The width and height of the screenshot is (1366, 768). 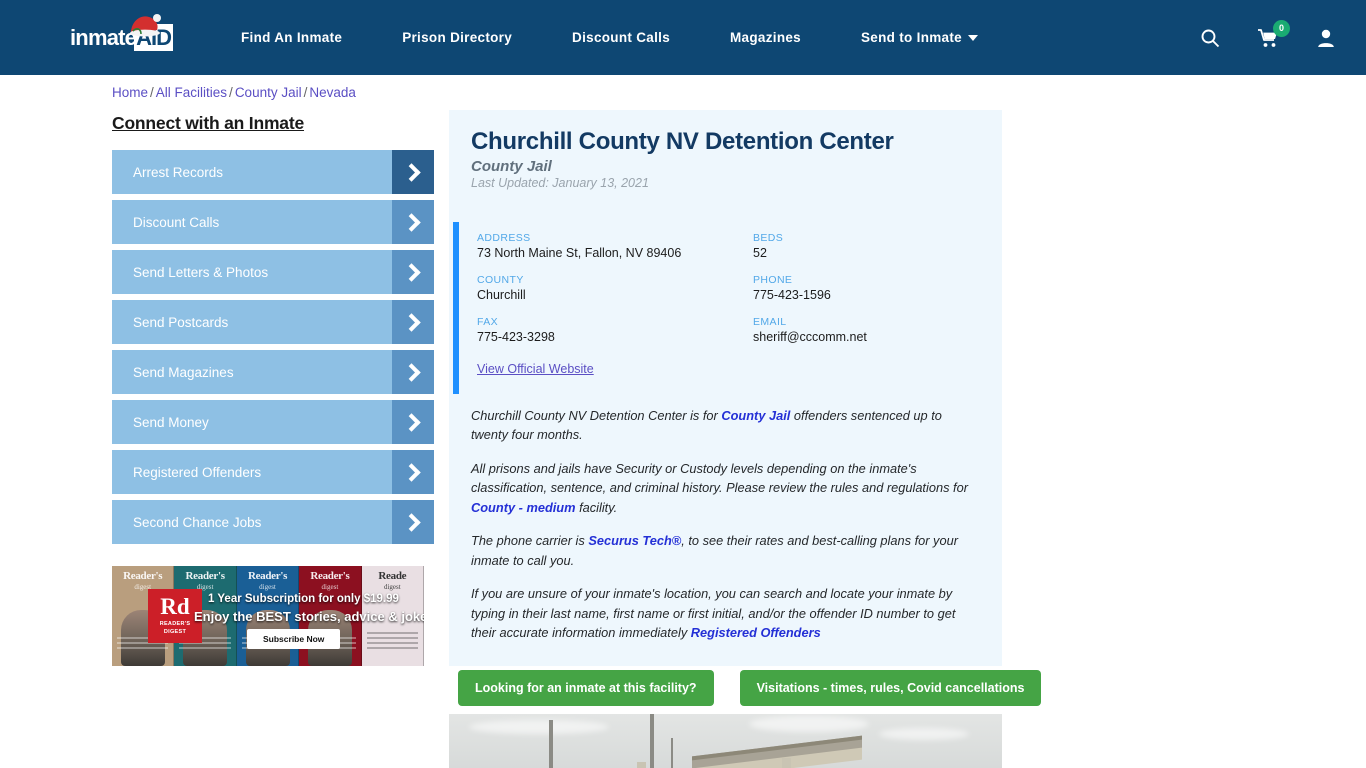 What do you see at coordinates (273, 472) in the screenshot?
I see `sidebar-item-registered-offenders: Registered Offenders` at bounding box center [273, 472].